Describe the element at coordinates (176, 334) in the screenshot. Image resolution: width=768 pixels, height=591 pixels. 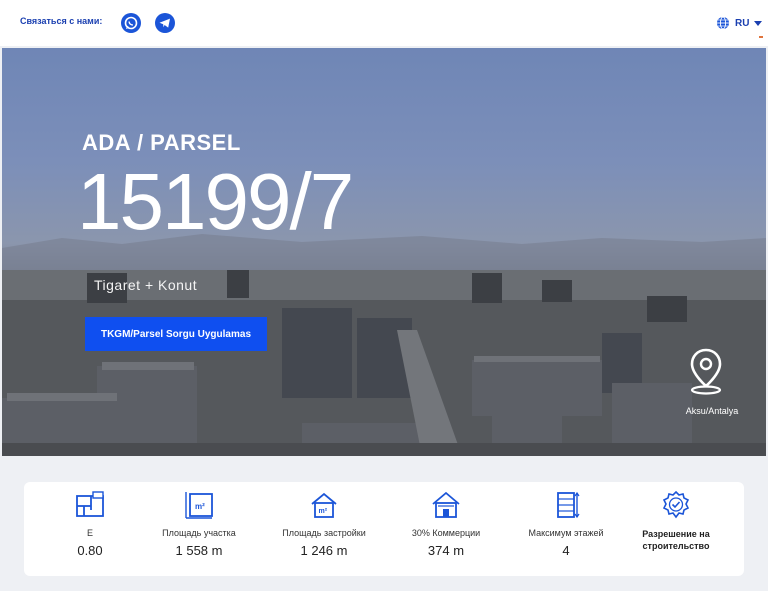
I see `tkgm-query-button: TKGM/Parsel Sorgu Uygulamas` at that location.